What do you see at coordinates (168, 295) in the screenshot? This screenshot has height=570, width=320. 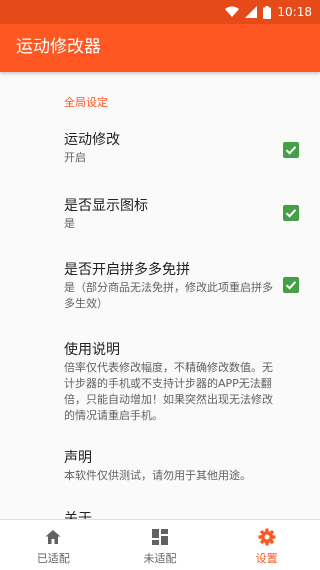 I see `pref-summary: 是（部分商品无法免拼，修改此项重启拼多多生效）` at bounding box center [168, 295].